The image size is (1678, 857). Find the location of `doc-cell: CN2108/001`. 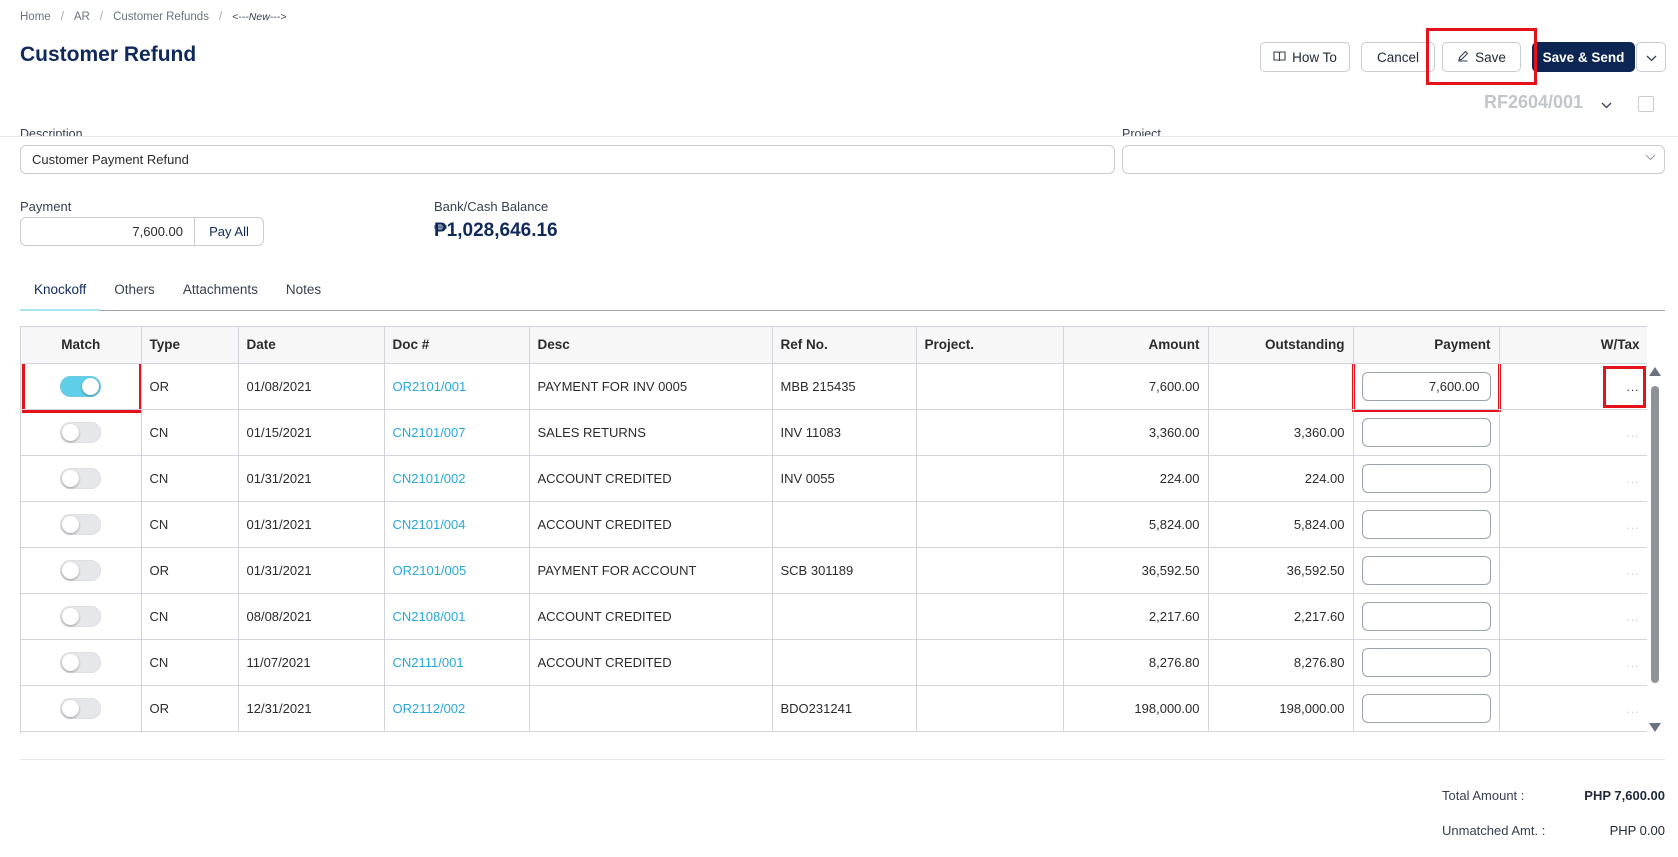

doc-cell: CN2108/001 is located at coordinates (457, 616).